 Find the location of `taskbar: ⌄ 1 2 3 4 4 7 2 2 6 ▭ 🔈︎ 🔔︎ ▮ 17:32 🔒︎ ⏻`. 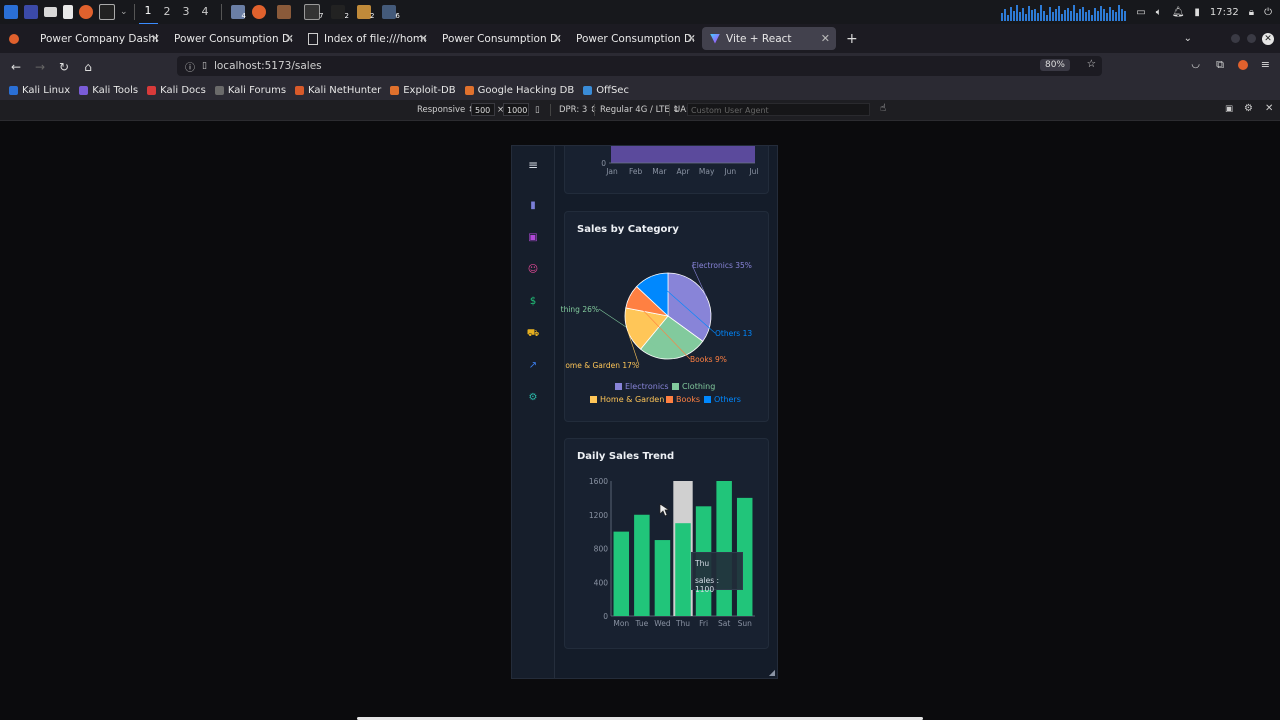

taskbar: ⌄ 1 2 3 4 4 7 2 2 6 ▭ 🔈︎ 🔔︎ ▮ 17:32 🔒︎ ⏻ is located at coordinates (640, 12).